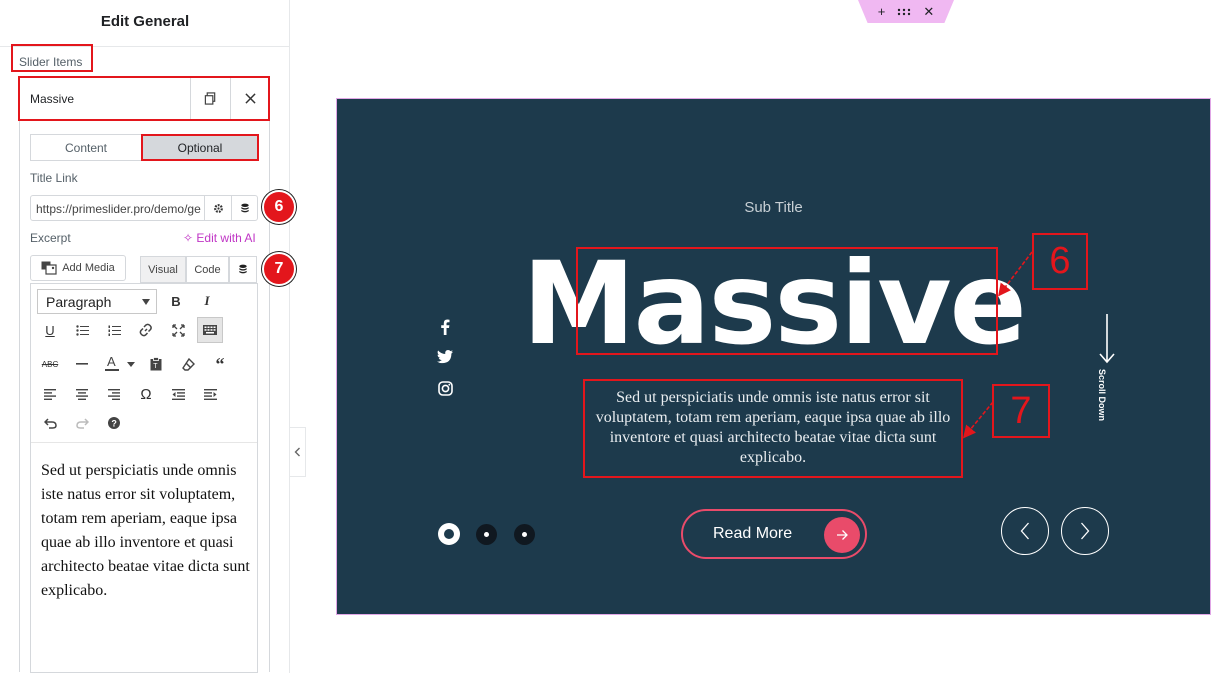  I want to click on indent-icon, so click(210, 394).